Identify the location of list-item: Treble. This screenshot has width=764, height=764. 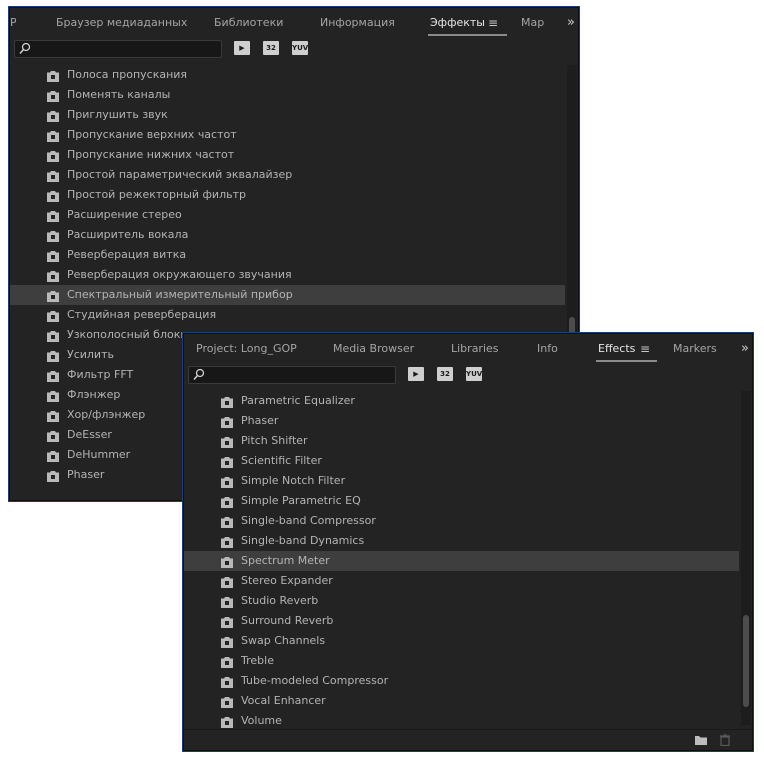
(461, 661).